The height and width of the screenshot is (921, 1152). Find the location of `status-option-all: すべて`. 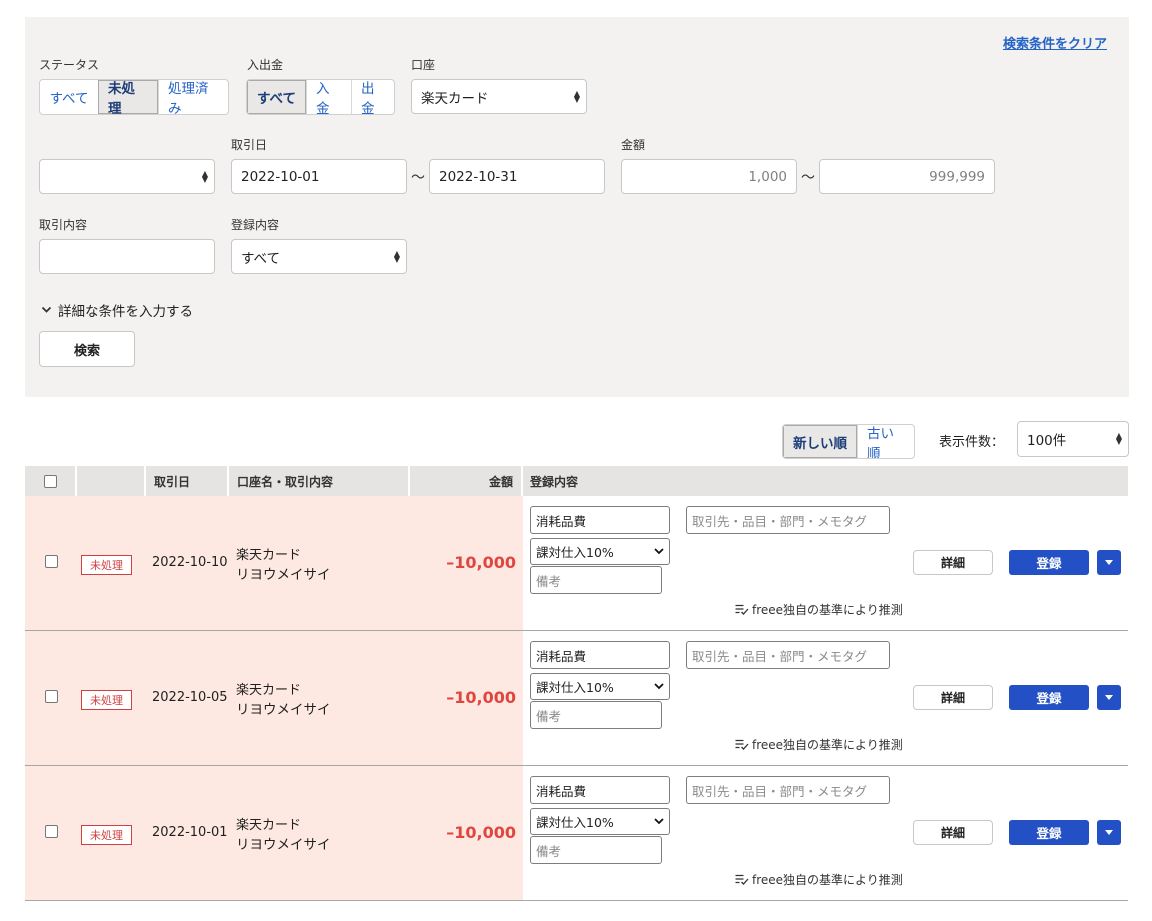

status-option-all: すべて is located at coordinates (69, 97).